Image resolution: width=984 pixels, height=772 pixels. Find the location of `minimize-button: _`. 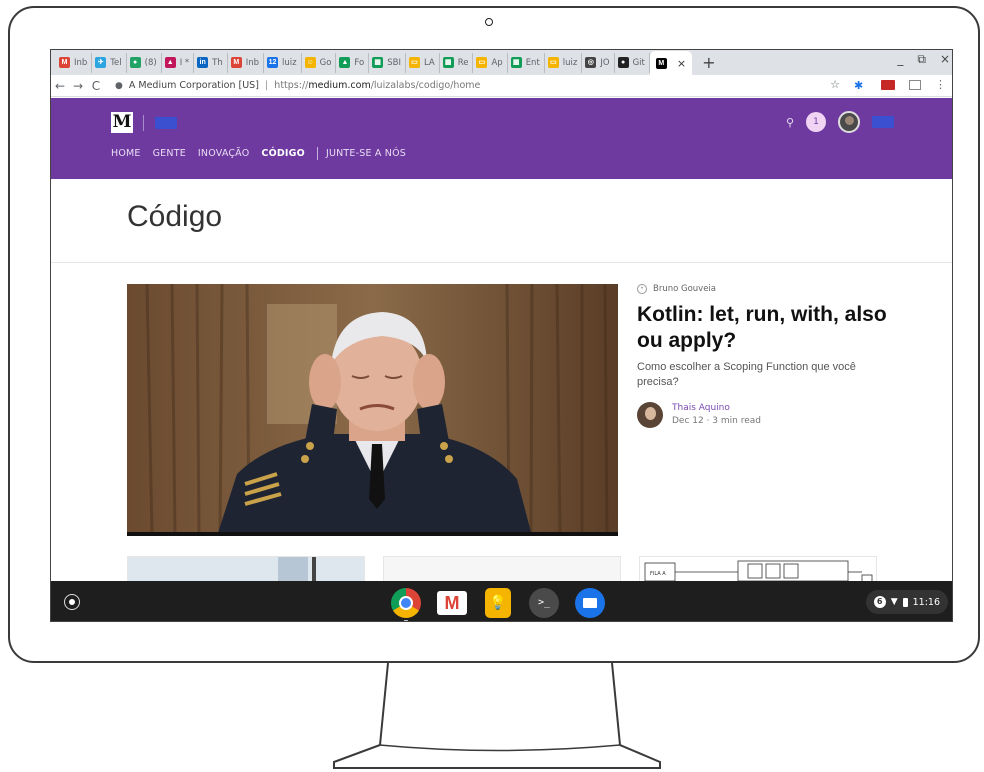

minimize-button: _ is located at coordinates (900, 59).